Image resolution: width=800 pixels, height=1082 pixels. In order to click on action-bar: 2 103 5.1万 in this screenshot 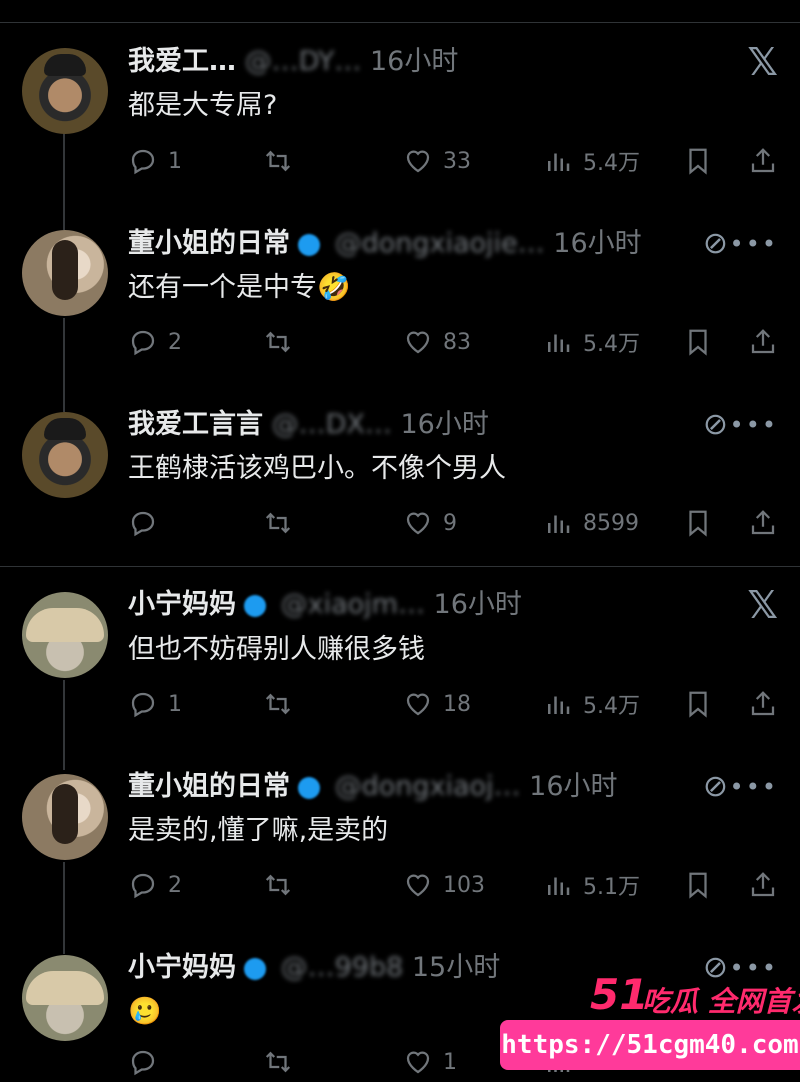, I will do `click(453, 885)`.